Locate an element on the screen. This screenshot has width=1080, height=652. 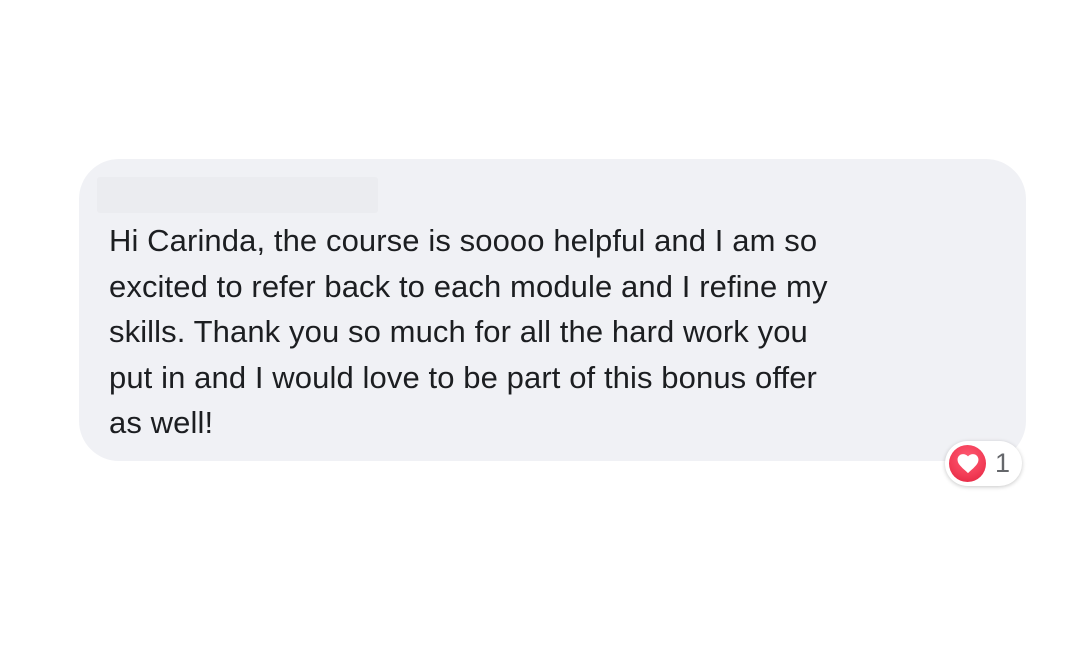
reaction-count: 1 is located at coordinates (1003, 463).